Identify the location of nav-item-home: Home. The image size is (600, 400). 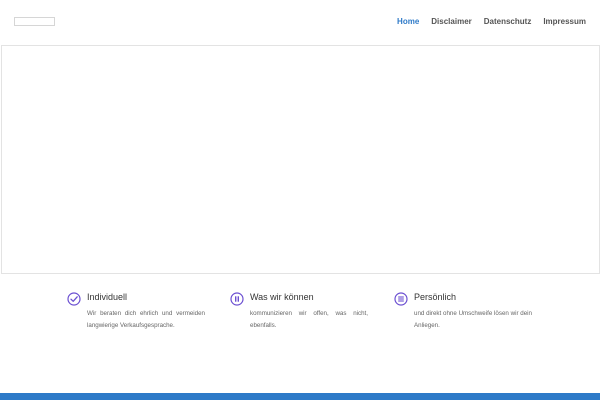
(408, 21).